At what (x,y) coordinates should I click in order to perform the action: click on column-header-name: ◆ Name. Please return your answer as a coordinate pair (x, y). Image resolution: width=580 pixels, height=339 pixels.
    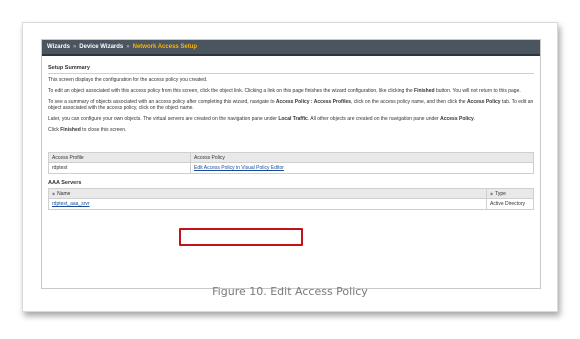
    Looking at the image, I should click on (267, 193).